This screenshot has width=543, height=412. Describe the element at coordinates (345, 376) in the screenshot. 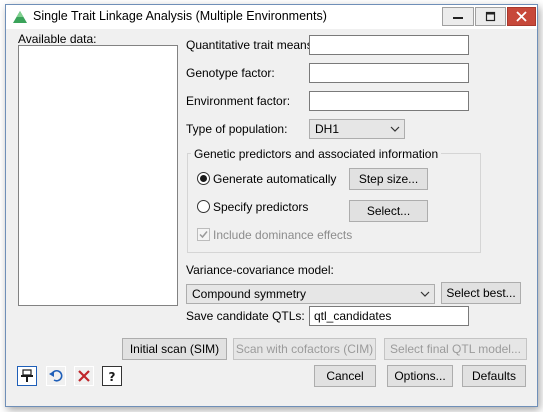

I see `cancel-button: Cancel` at that location.